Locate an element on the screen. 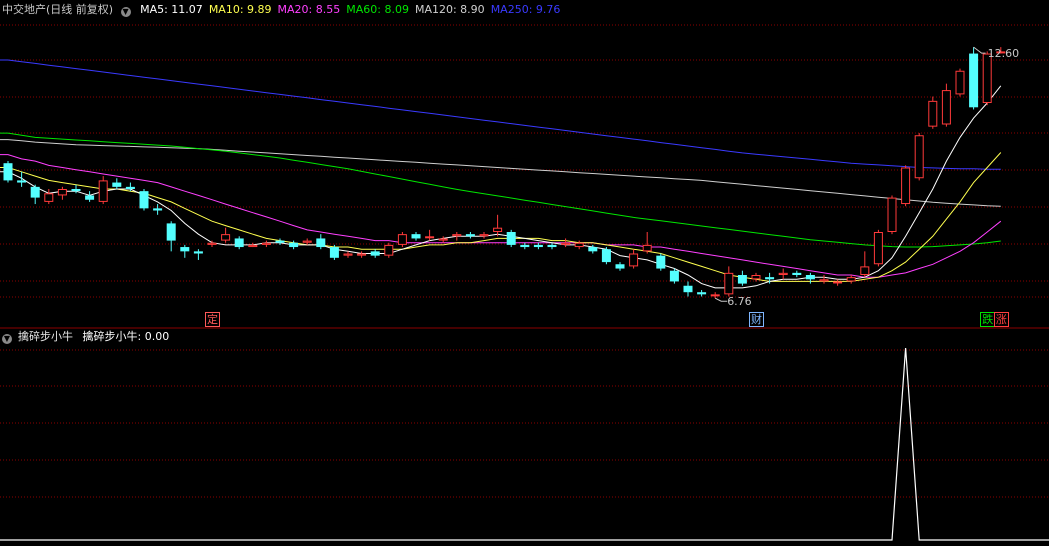 Image resolution: width=1049 pixels, height=546 pixels. high-marker-label: 12.60 is located at coordinates (1004, 53).